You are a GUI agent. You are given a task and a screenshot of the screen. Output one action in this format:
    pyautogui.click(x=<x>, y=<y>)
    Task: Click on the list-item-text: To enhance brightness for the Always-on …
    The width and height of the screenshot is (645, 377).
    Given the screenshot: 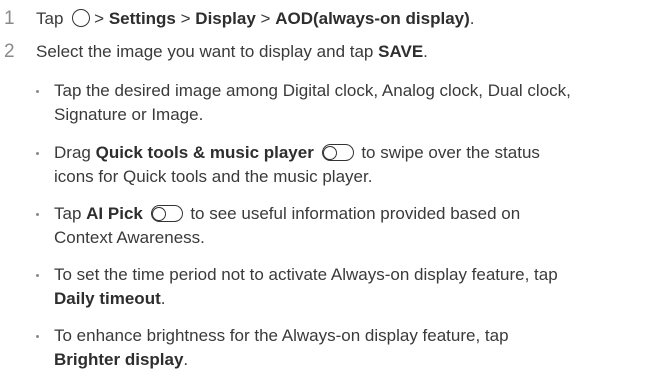 What is the action you would take?
    pyautogui.click(x=281, y=347)
    